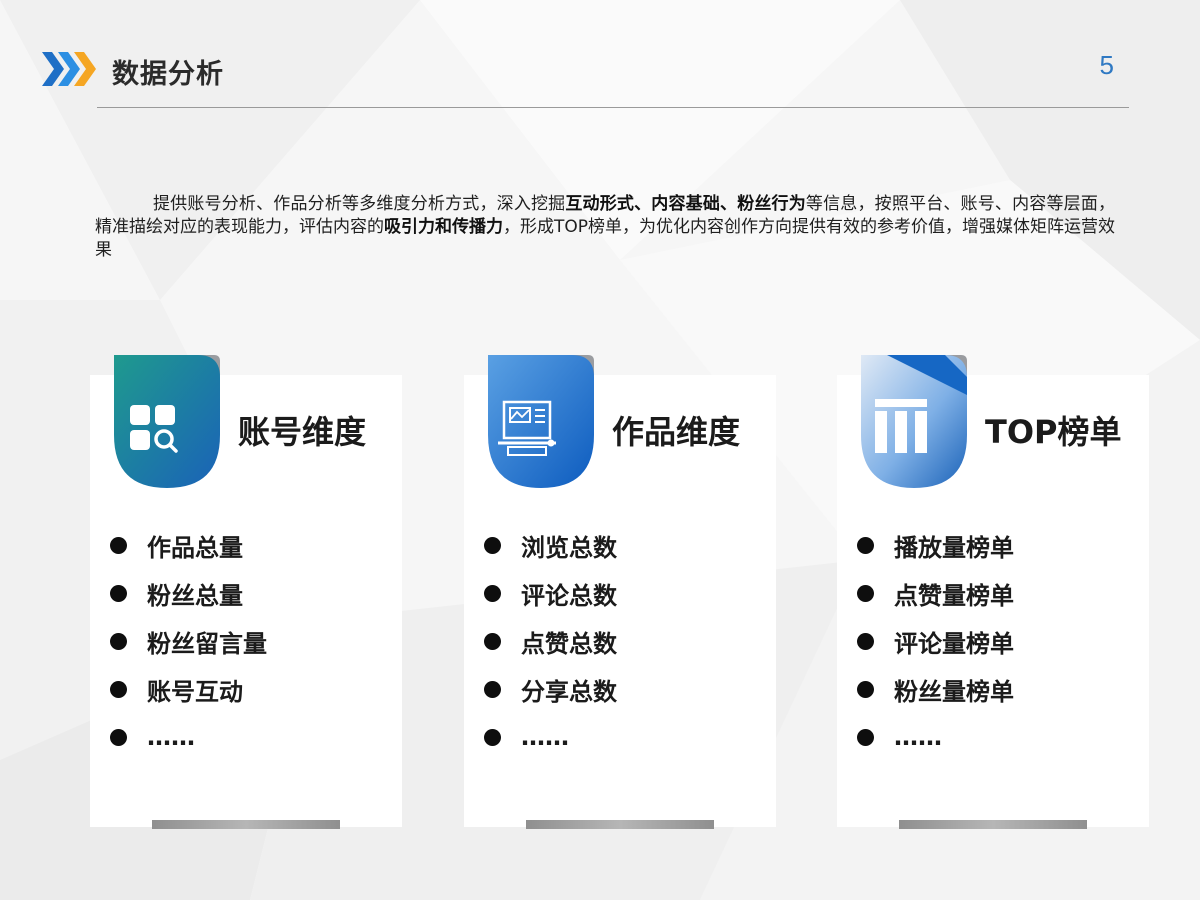  Describe the element at coordinates (613, 107) in the screenshot. I see `header-divider` at that location.